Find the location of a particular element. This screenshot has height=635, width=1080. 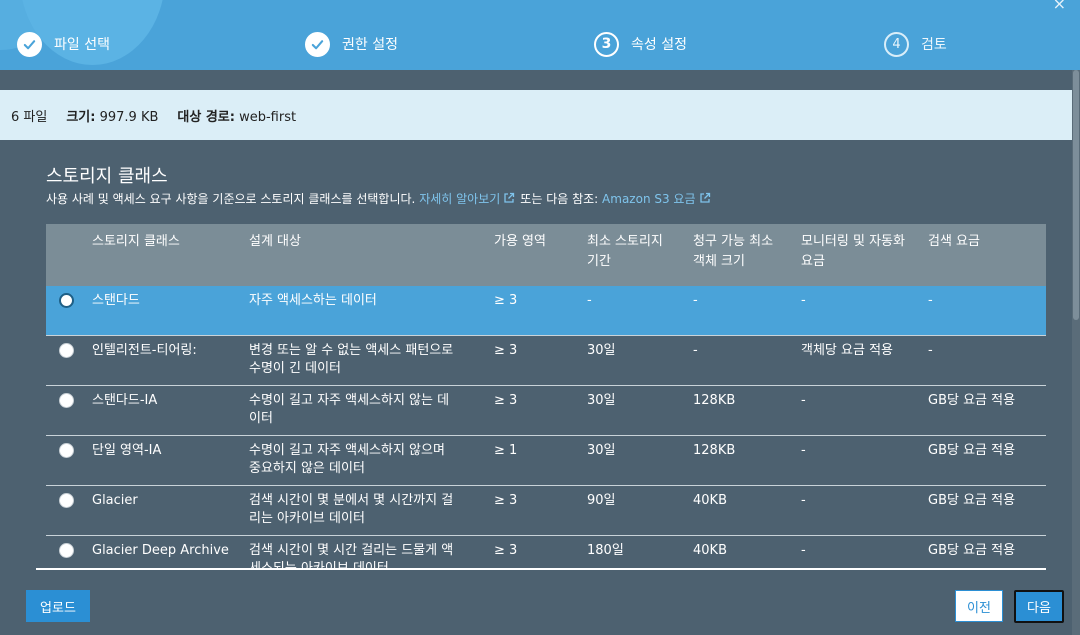

wizard-header: 파일 선택 권한 설정 3 속성 설정 4 검토 × is located at coordinates (540, 35).